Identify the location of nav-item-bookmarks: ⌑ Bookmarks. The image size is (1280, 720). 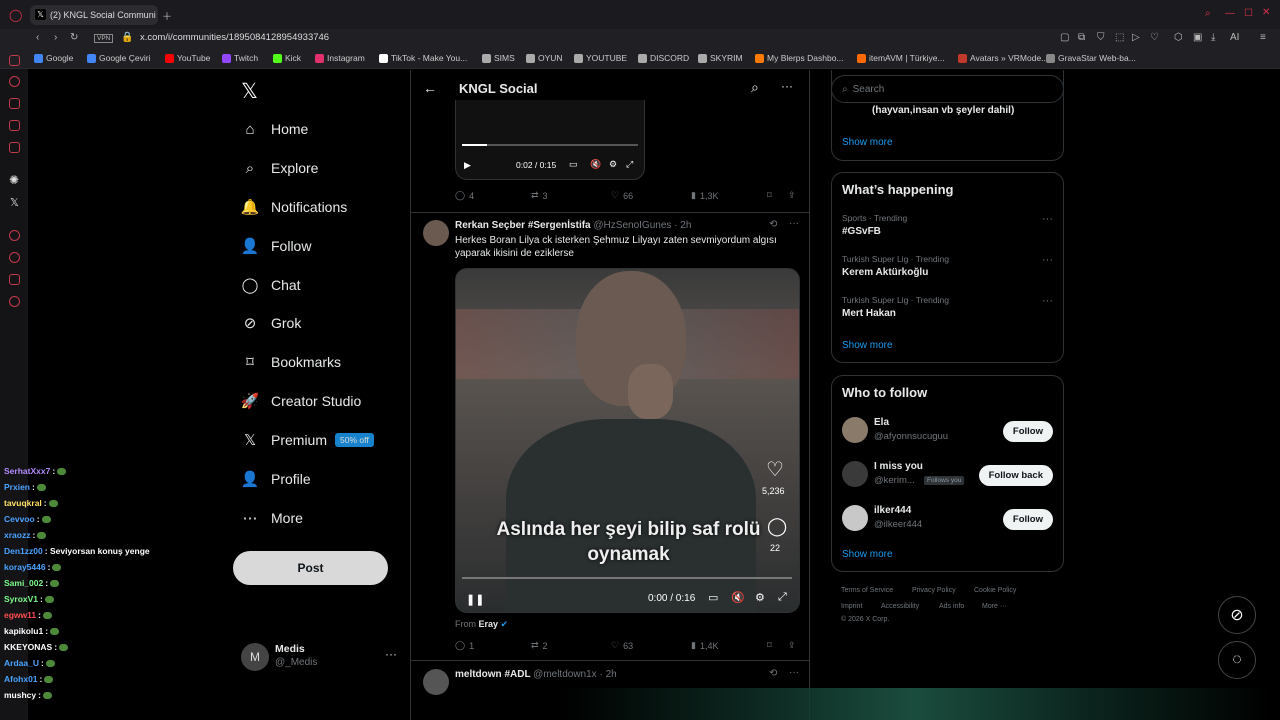
(291, 362).